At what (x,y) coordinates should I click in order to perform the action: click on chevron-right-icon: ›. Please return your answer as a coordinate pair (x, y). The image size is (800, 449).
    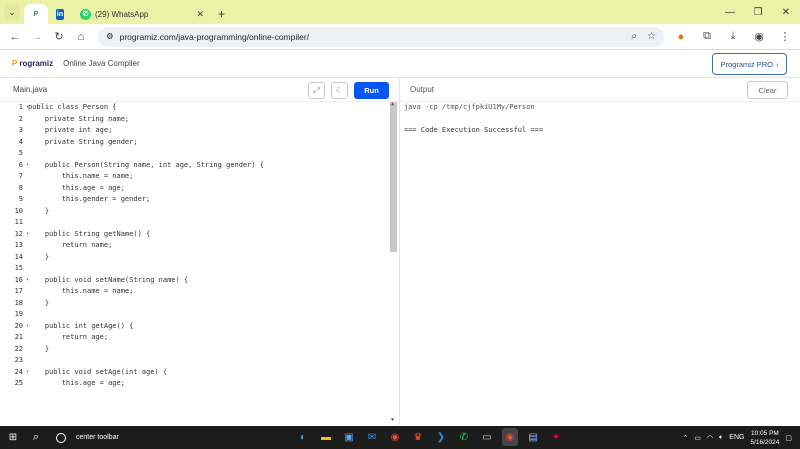
    Looking at the image, I should click on (777, 64).